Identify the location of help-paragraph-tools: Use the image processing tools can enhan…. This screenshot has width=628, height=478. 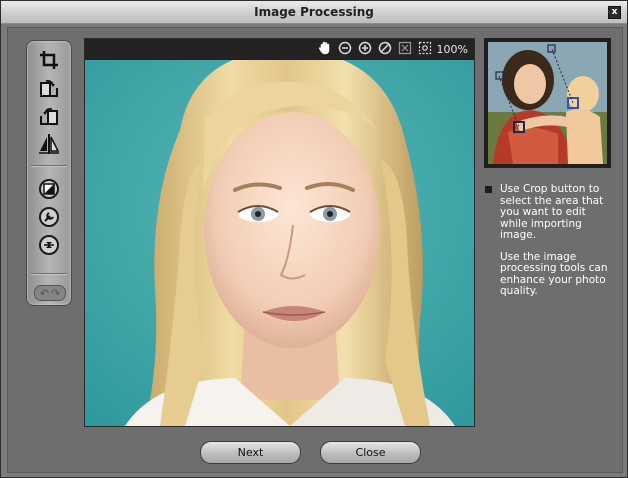
(554, 273).